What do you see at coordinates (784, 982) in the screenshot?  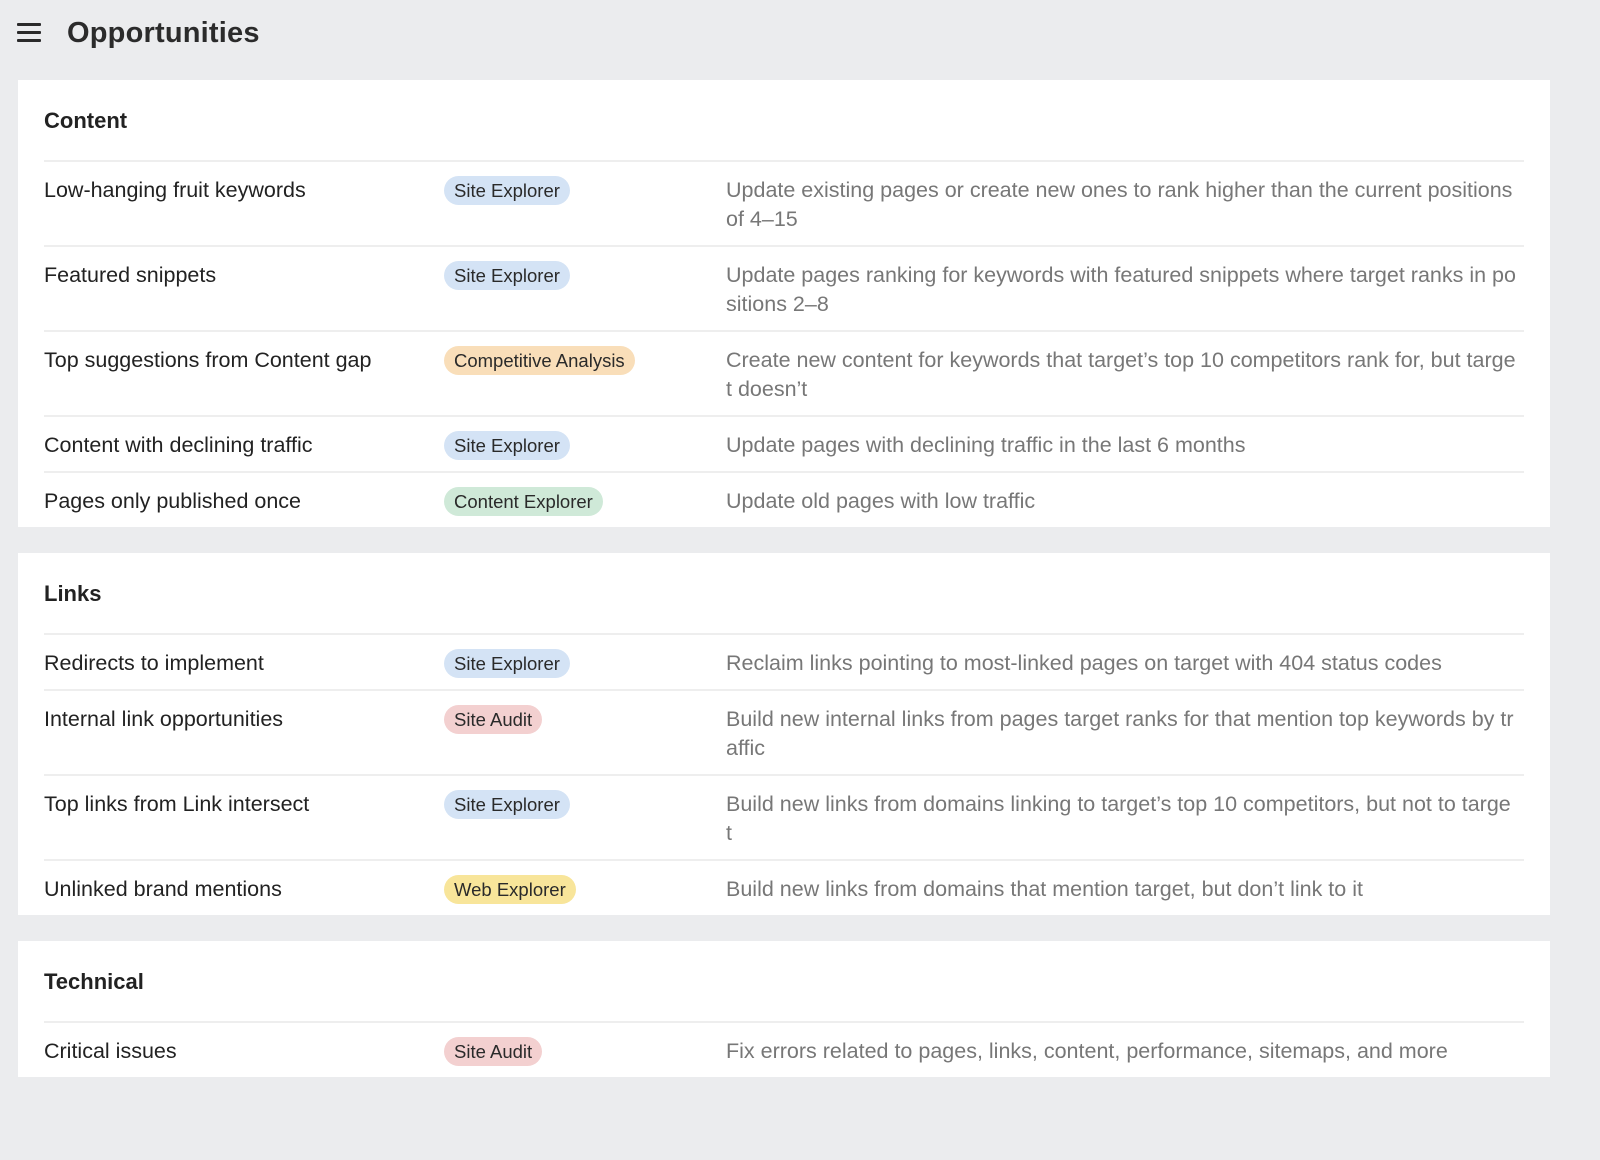 I see `section-title: Technical` at bounding box center [784, 982].